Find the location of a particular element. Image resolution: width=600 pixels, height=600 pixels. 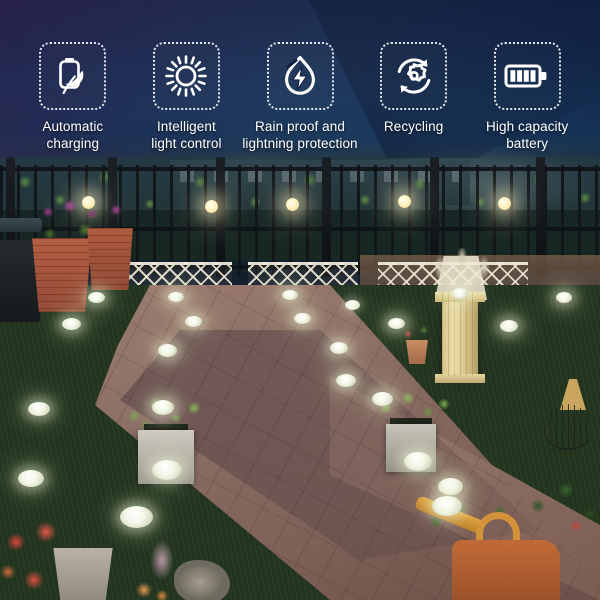

gear-recycle-icon is located at coordinates (414, 76).